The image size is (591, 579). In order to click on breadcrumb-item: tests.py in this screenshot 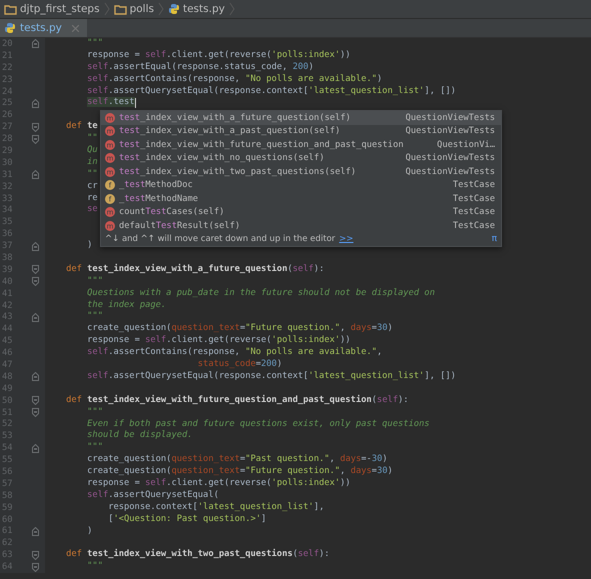, I will do `click(203, 9)`.